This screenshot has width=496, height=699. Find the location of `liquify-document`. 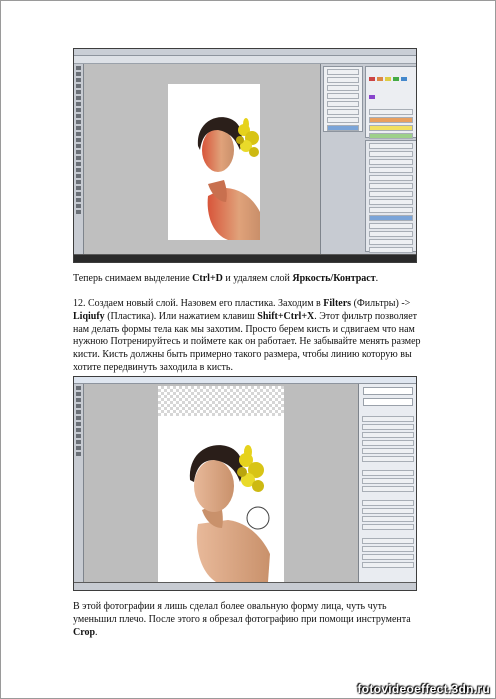

liquify-document is located at coordinates (221, 484).